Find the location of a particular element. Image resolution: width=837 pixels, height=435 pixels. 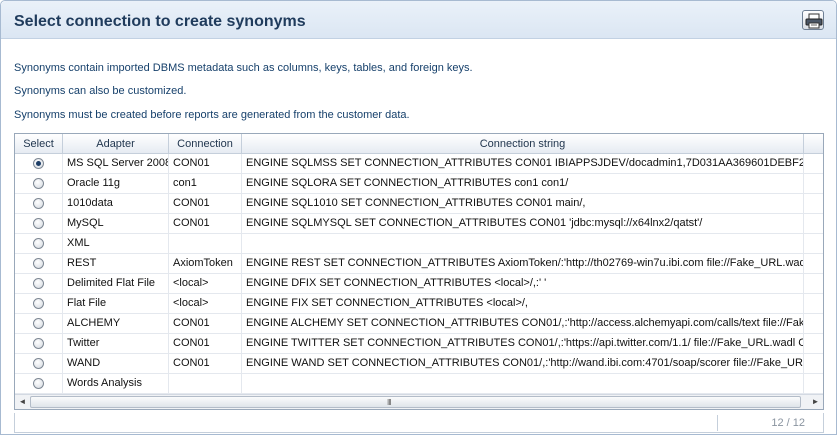

adapter-cell: MS SQL Server 2008 is located at coordinates (116, 163).